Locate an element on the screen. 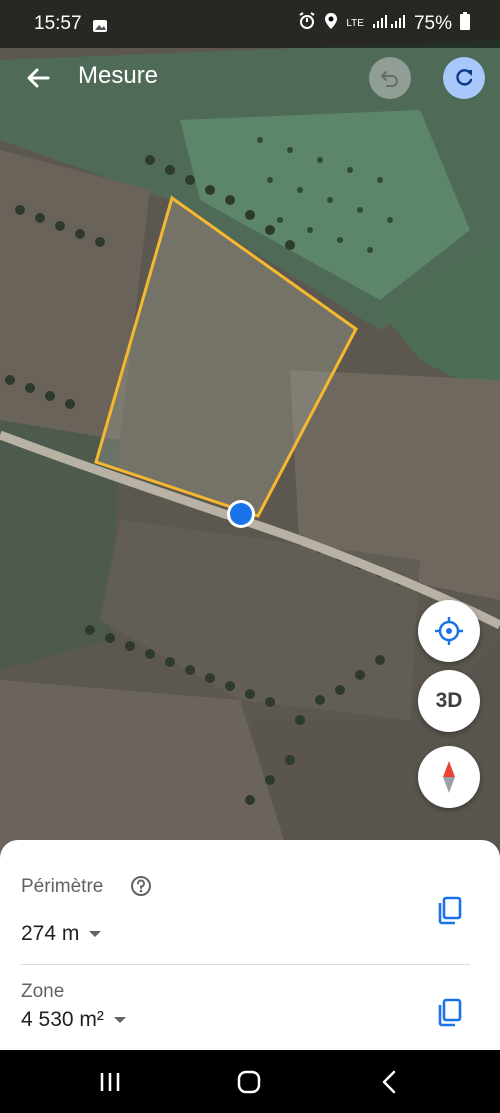  perimeter-label: Périmètre is located at coordinates (62, 886).